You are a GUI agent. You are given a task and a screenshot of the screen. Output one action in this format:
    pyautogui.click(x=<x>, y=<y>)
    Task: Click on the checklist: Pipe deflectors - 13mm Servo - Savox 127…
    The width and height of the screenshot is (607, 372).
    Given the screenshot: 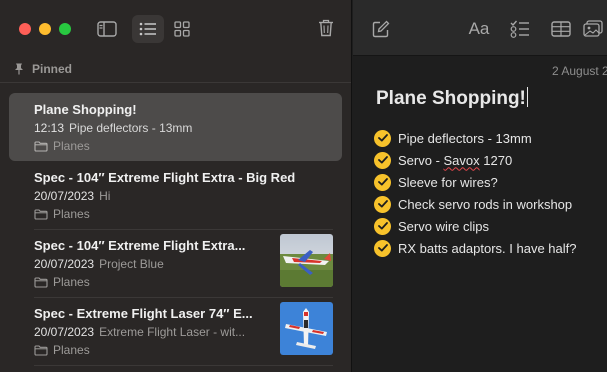 What is the action you would take?
    pyautogui.click(x=490, y=193)
    